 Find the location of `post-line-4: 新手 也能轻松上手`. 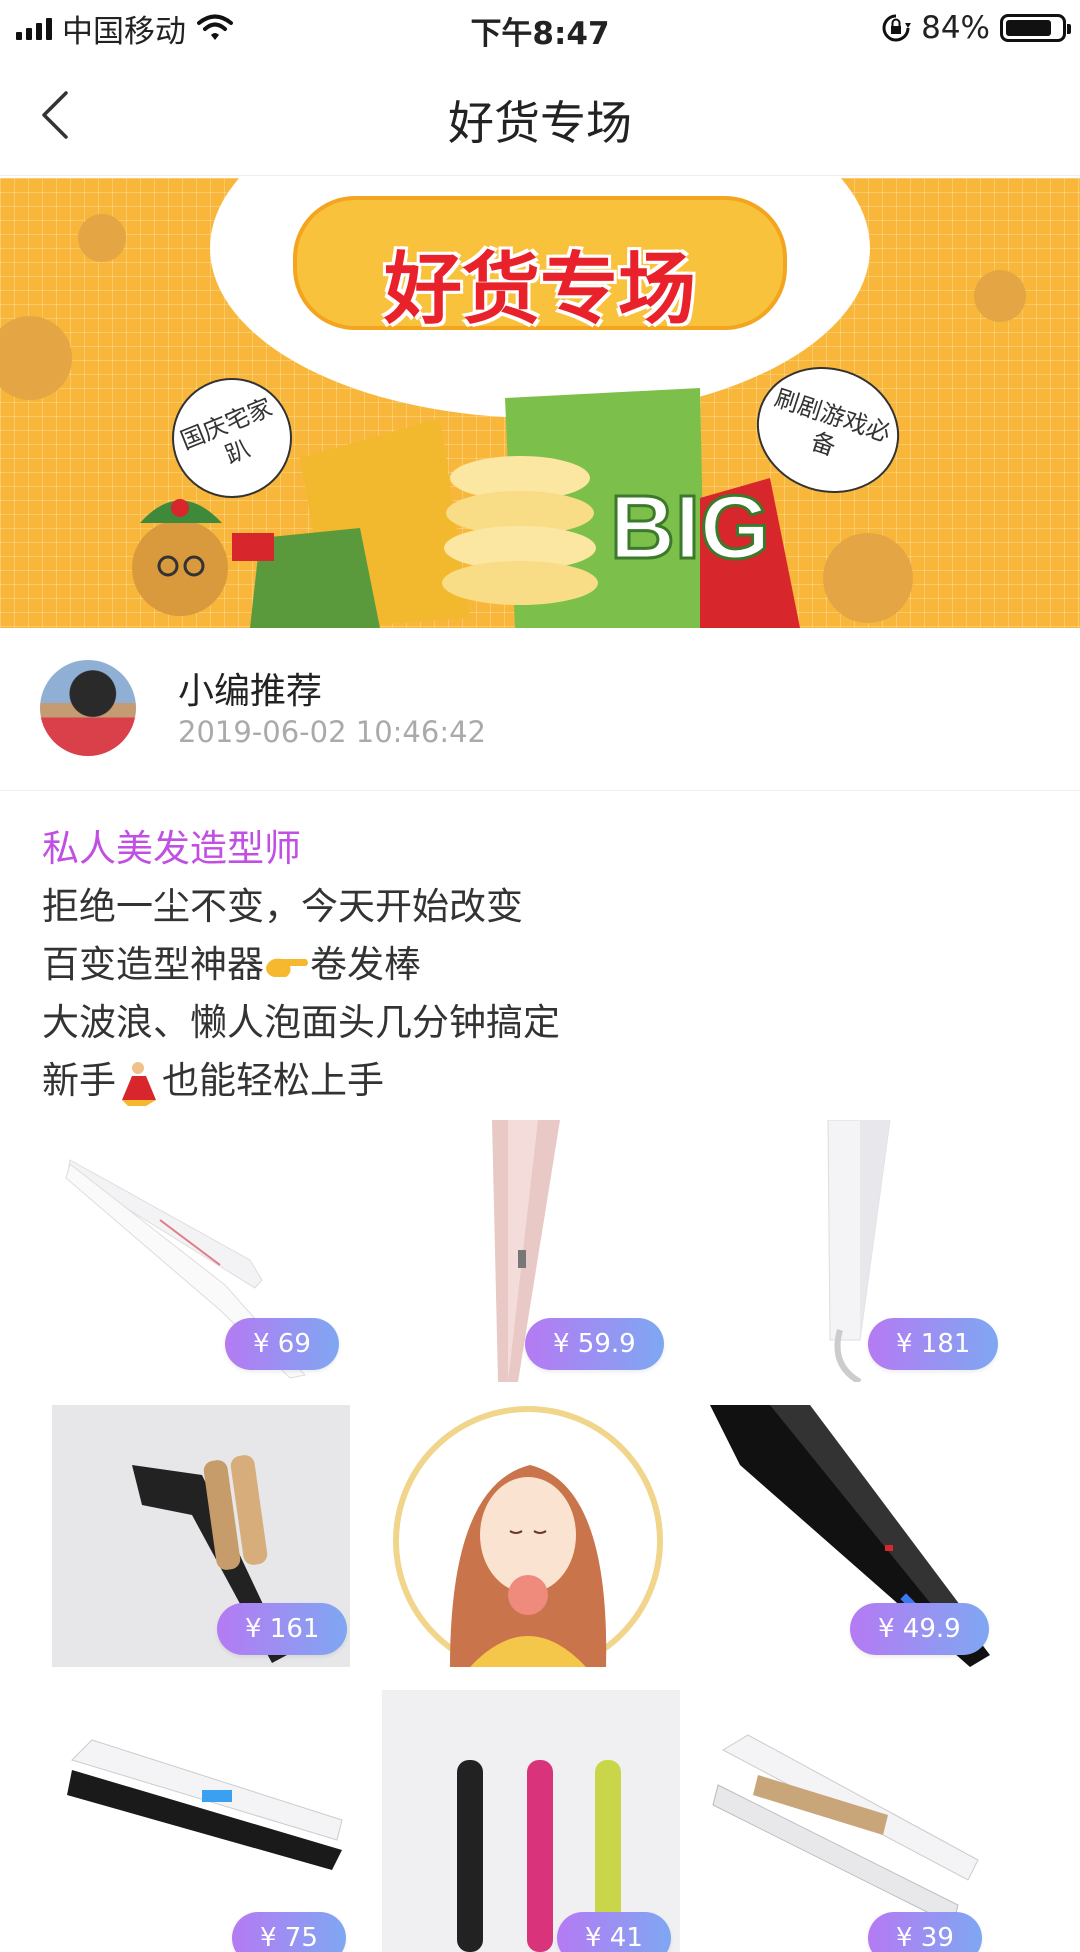

post-line-4: 新手 也能轻松上手 is located at coordinates (542, 1081).